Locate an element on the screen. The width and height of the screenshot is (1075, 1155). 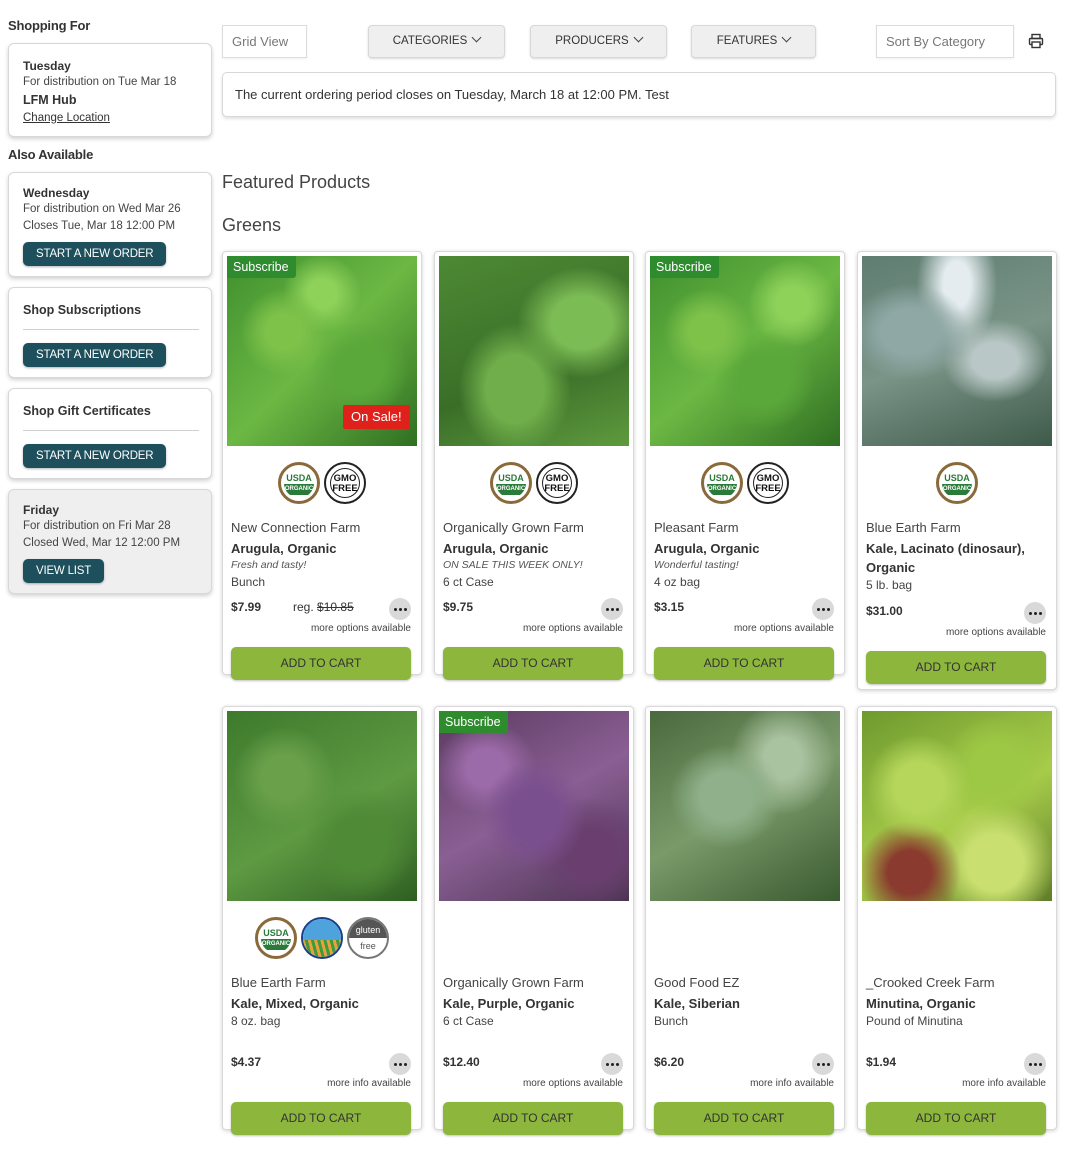
naturally-grown-field is located at coordinates (322, 948).